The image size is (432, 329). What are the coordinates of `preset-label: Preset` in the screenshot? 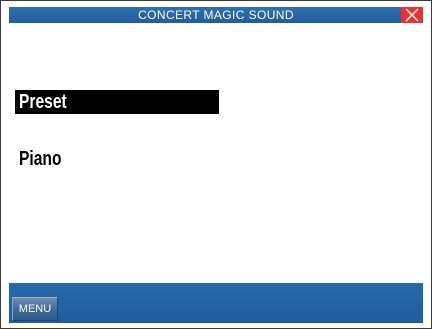 It's located at (43, 102).